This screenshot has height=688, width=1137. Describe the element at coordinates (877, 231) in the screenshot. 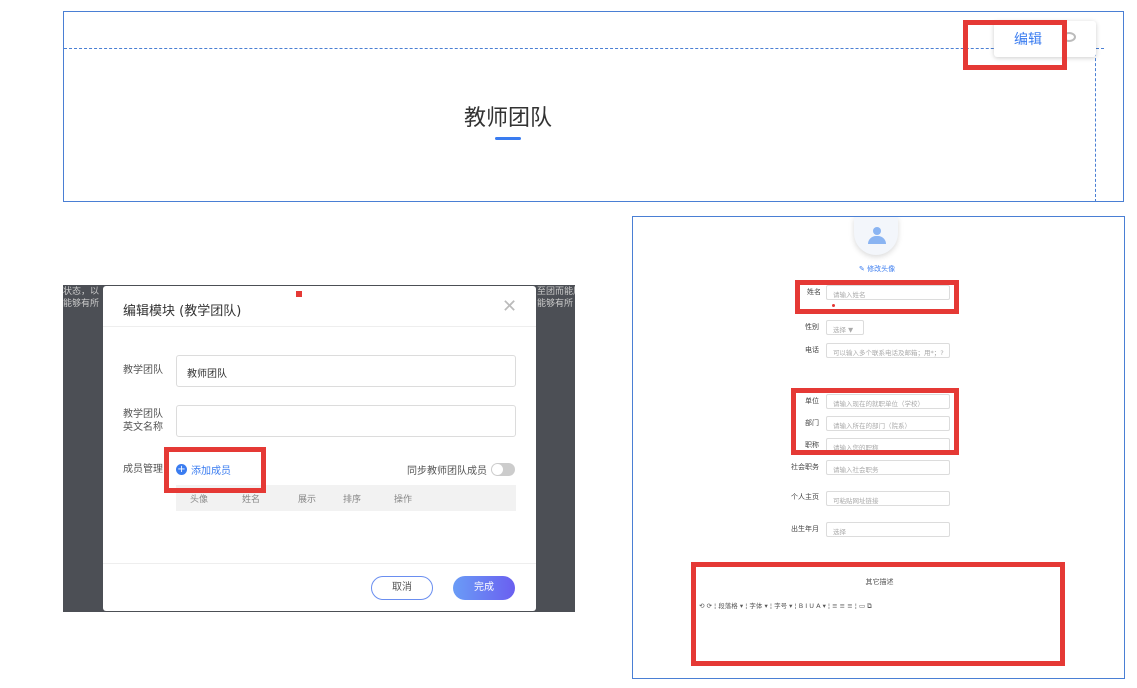

I see `user-icon-head` at that location.